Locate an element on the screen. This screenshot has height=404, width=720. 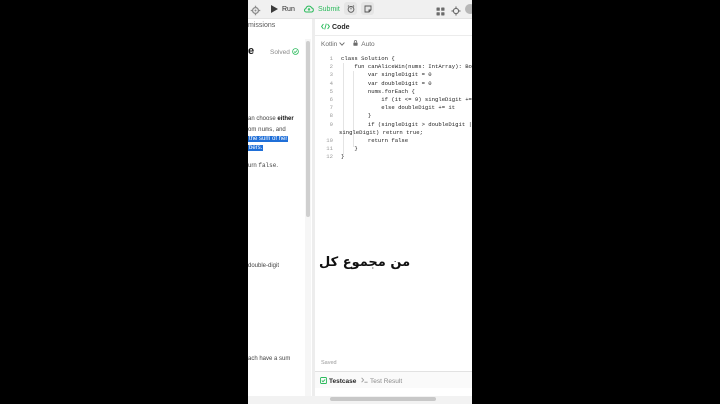
solved-label: Solved is located at coordinates (280, 52).